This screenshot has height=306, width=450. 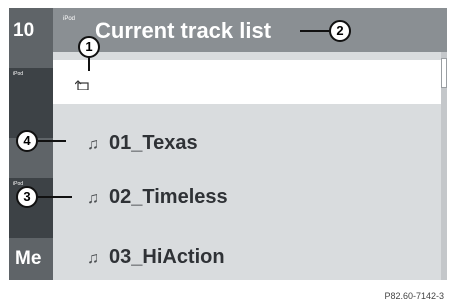 I want to click on callout-4-line, so click(x=52, y=141).